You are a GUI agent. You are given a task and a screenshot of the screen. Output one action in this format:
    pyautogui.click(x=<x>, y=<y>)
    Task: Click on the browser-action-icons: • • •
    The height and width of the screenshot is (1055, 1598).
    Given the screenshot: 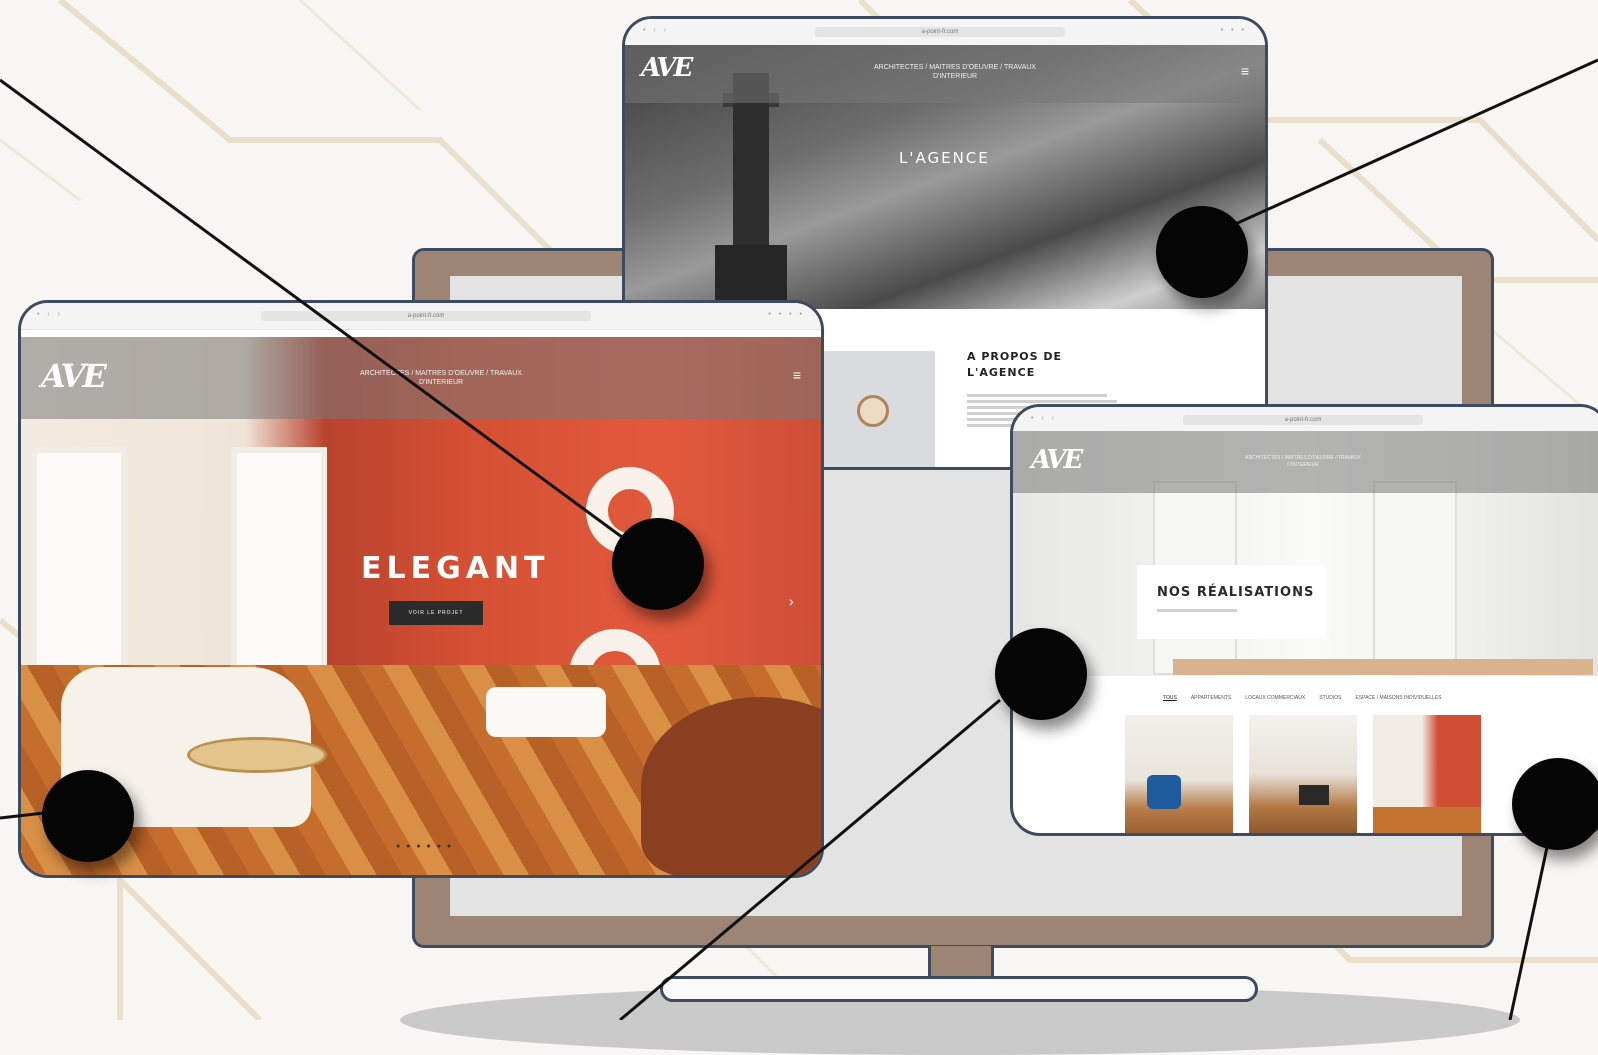 What is the action you would take?
    pyautogui.click(x=1234, y=30)
    